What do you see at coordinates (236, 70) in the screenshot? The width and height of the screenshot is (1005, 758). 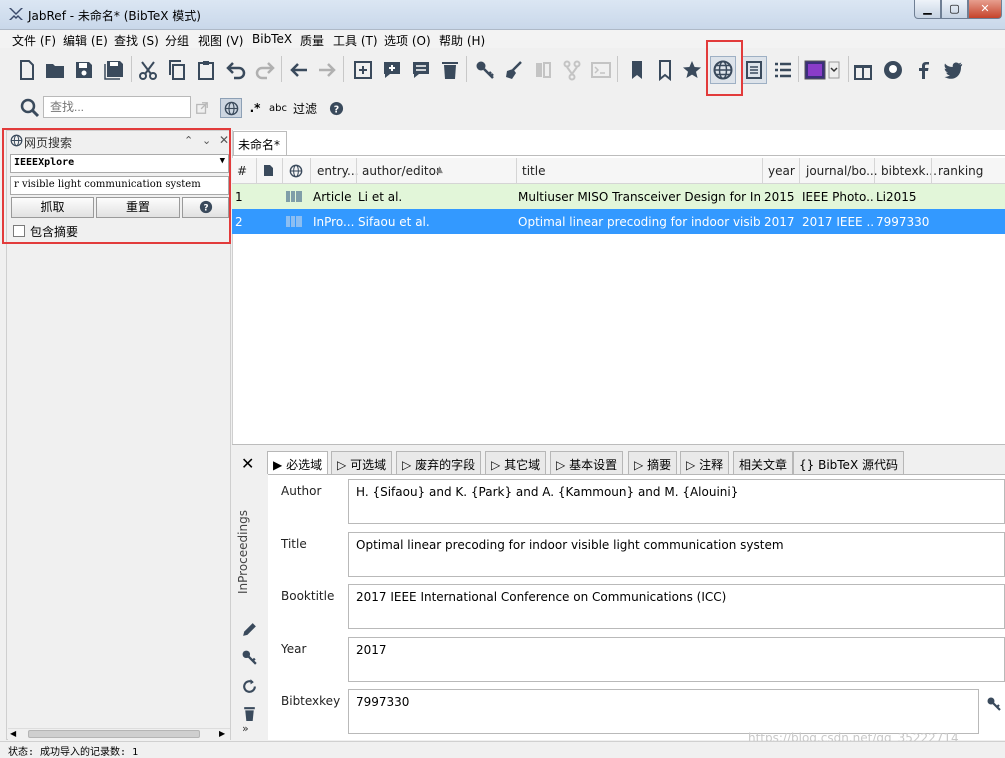 I see `undo-icon` at bounding box center [236, 70].